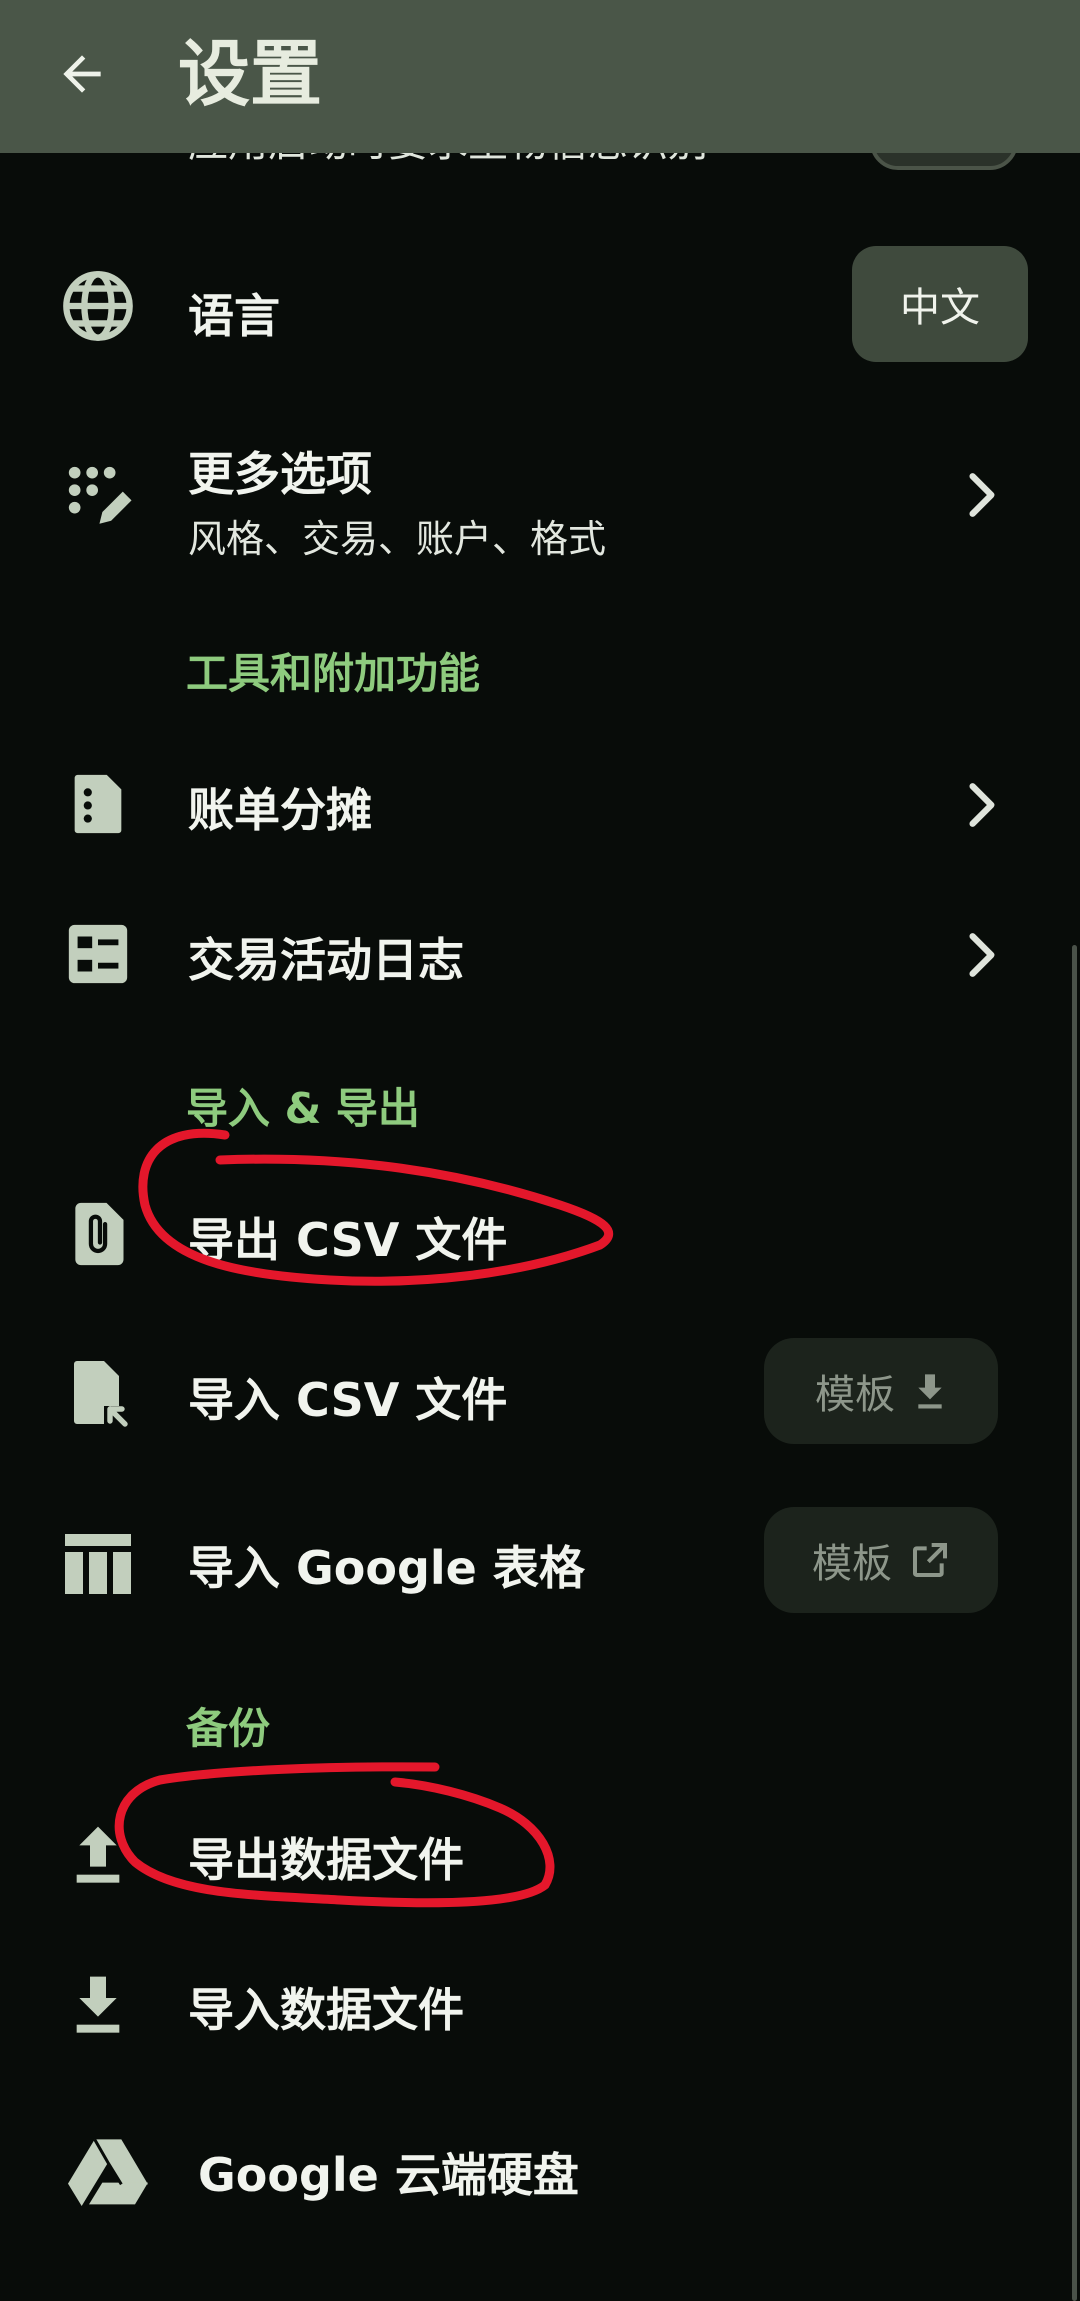 Image resolution: width=1080 pixels, height=2301 pixels. What do you see at coordinates (326, 2010) in the screenshot?
I see `import-data-label: 导入数据文件` at bounding box center [326, 2010].